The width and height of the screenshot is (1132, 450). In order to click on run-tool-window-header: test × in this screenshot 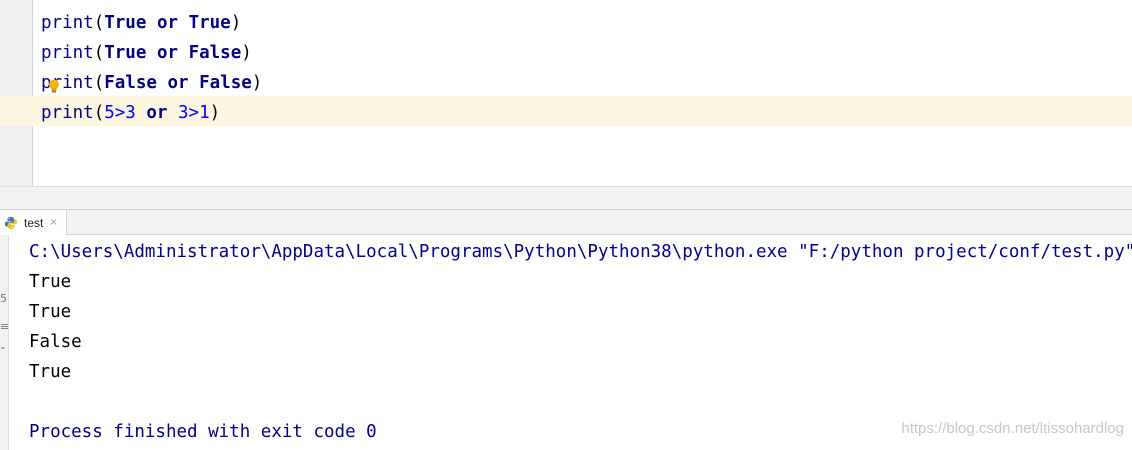, I will do `click(566, 222)`.